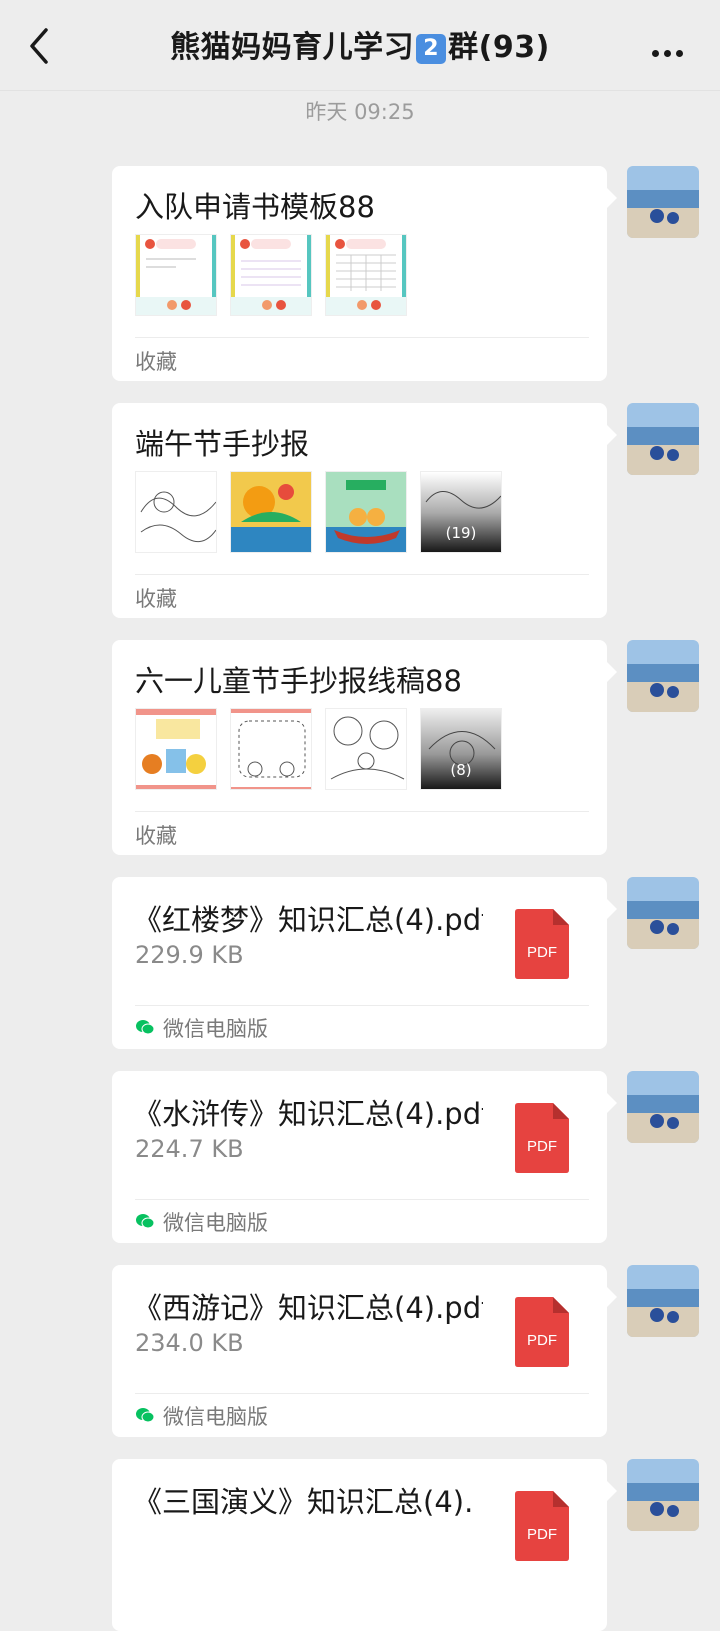 Image resolution: width=720 pixels, height=1631 pixels. Describe the element at coordinates (431, 49) in the screenshot. I see `number-badge-icon: 2` at that location.